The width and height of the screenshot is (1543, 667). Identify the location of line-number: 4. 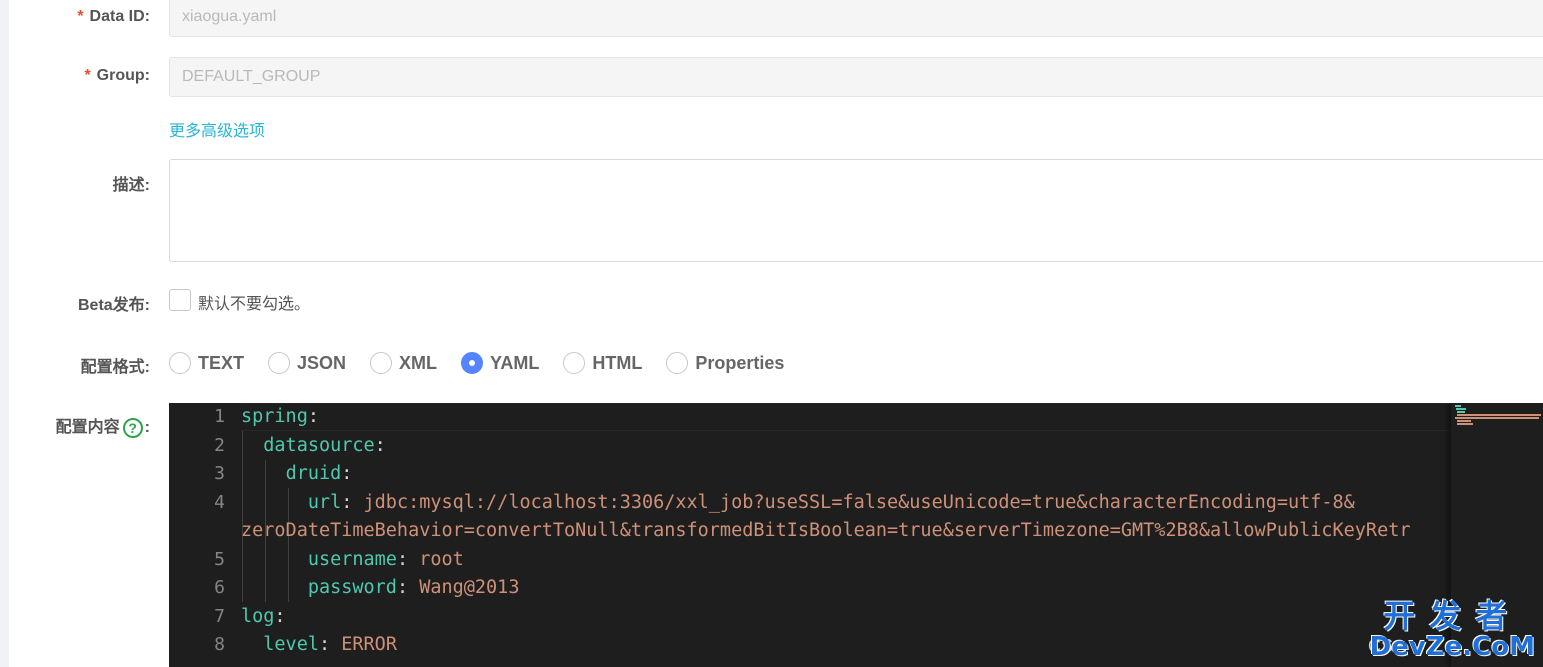
(219, 502).